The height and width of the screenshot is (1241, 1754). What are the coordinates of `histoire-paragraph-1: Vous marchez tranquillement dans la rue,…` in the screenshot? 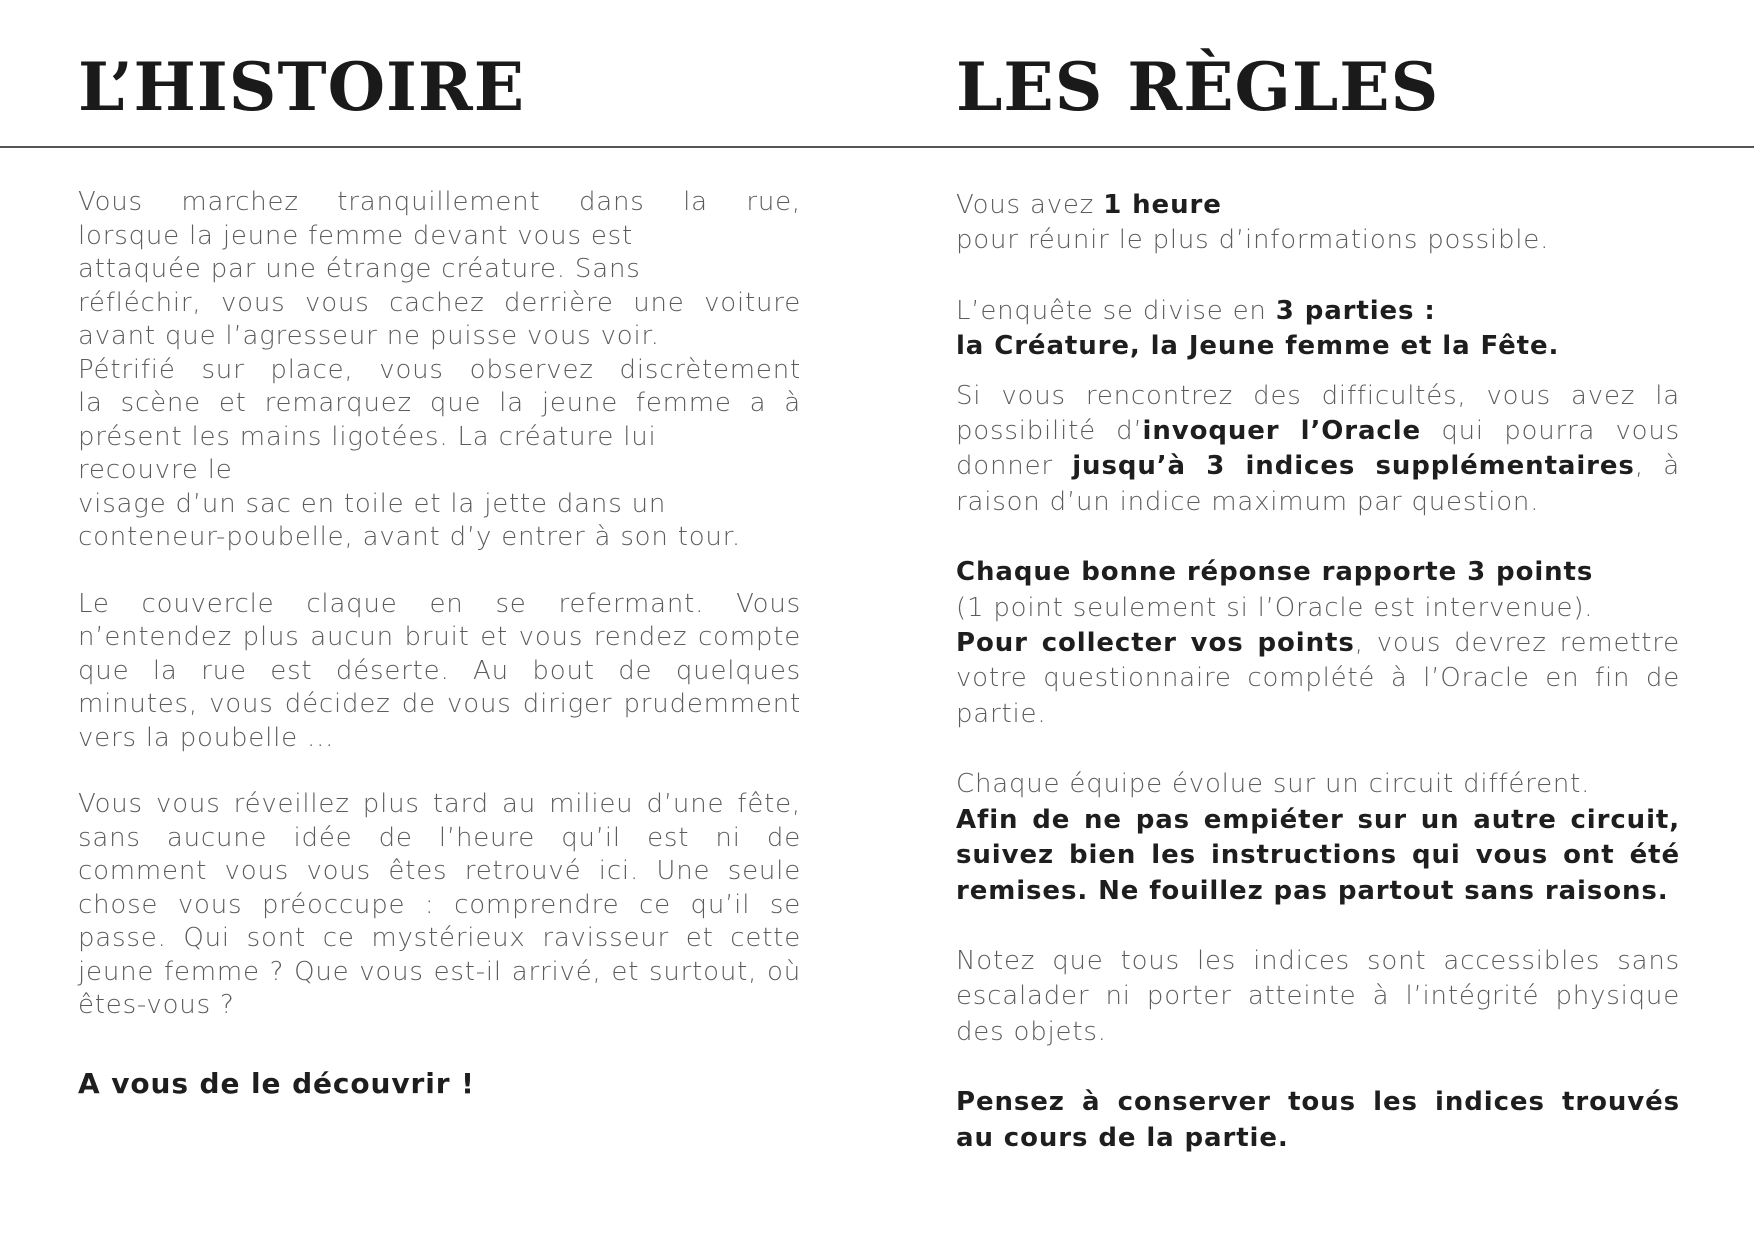 It's located at (439, 370).